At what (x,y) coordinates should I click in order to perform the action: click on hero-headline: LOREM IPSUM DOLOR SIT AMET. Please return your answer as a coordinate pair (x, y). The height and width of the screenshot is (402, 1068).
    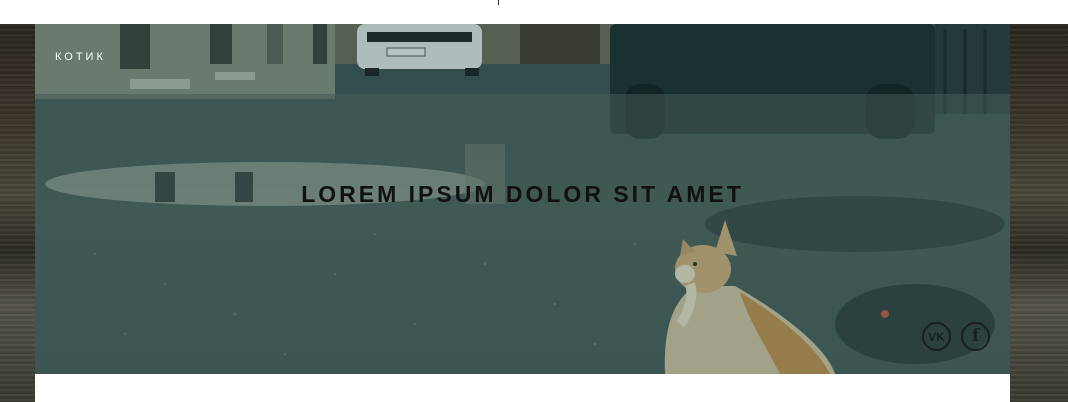
    Looking at the image, I should click on (522, 194).